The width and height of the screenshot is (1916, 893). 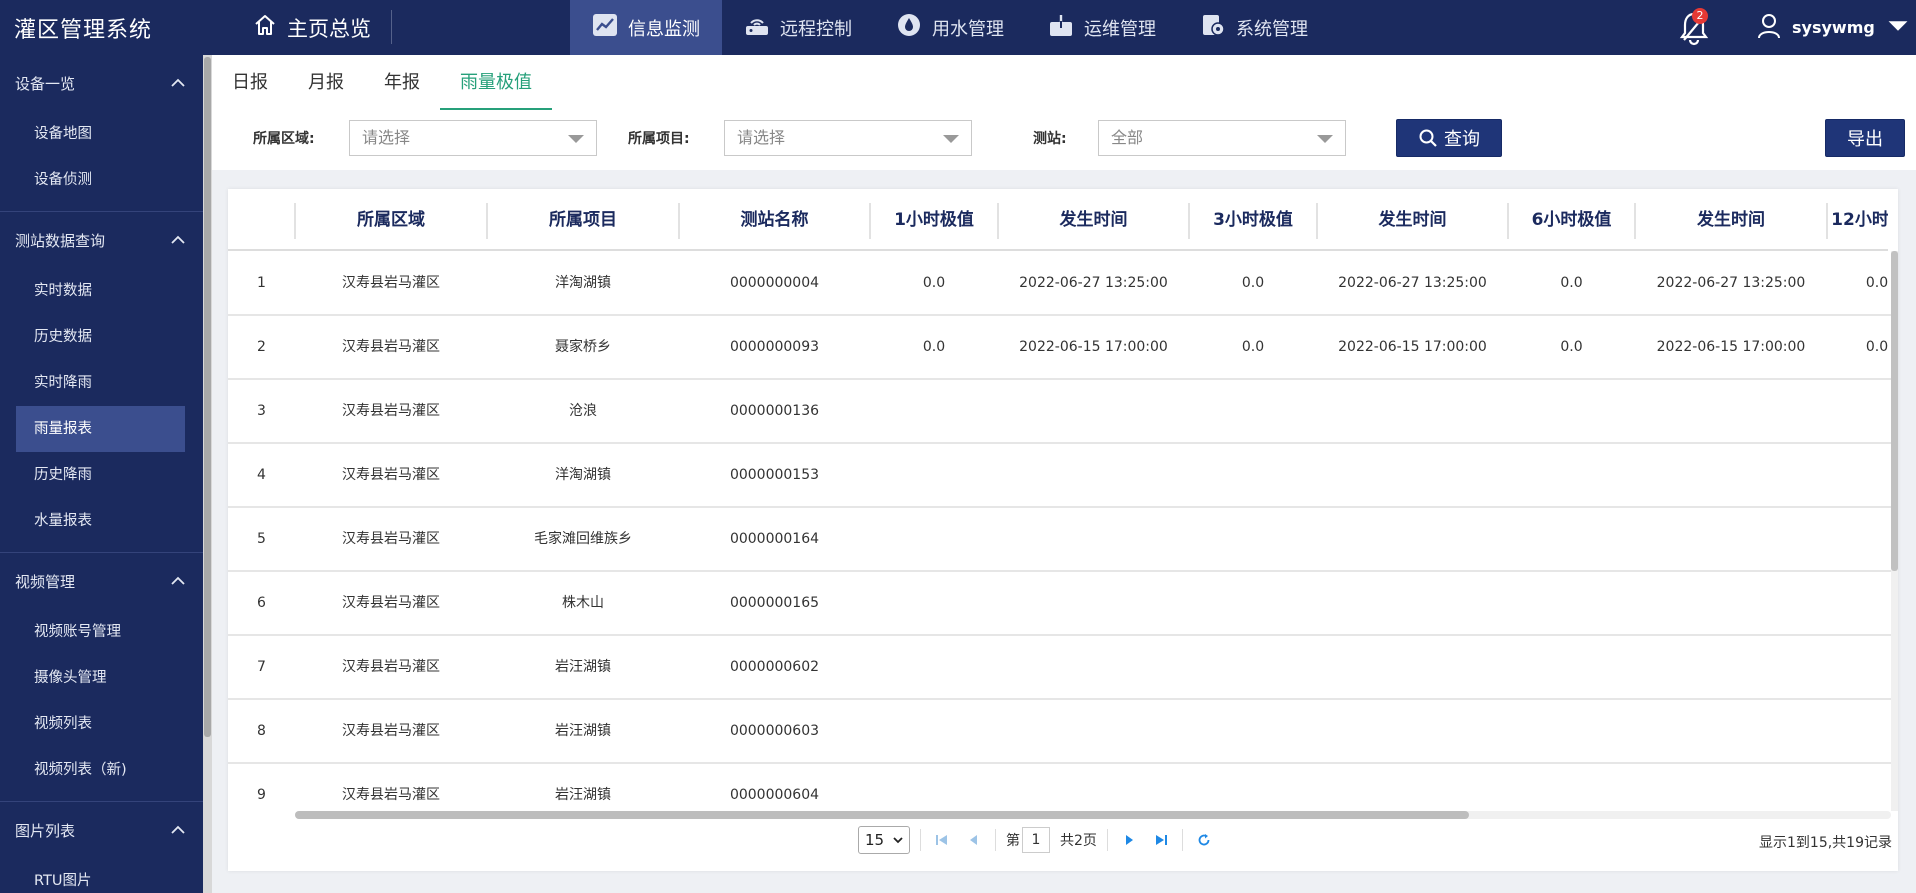 I want to click on next-page-button, so click(x=1129, y=840).